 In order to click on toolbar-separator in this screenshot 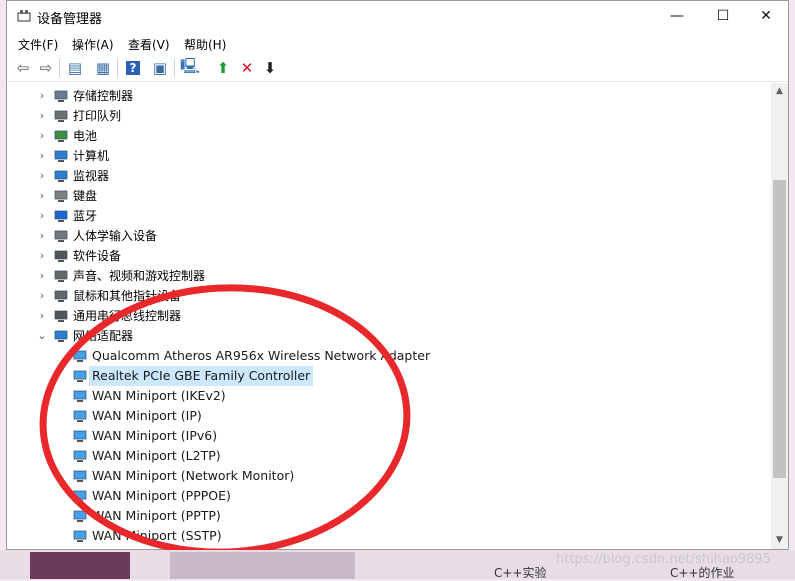, I will do `click(174, 68)`.